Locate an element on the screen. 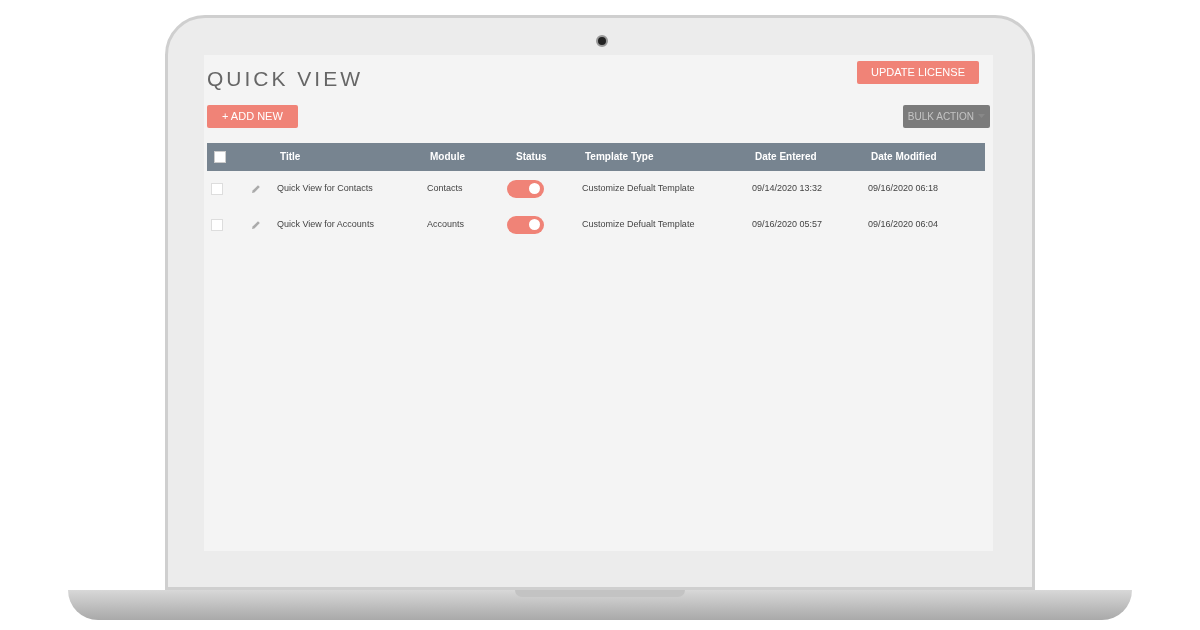 The image size is (1200, 630). table-cell: Contacts is located at coordinates (445, 187).